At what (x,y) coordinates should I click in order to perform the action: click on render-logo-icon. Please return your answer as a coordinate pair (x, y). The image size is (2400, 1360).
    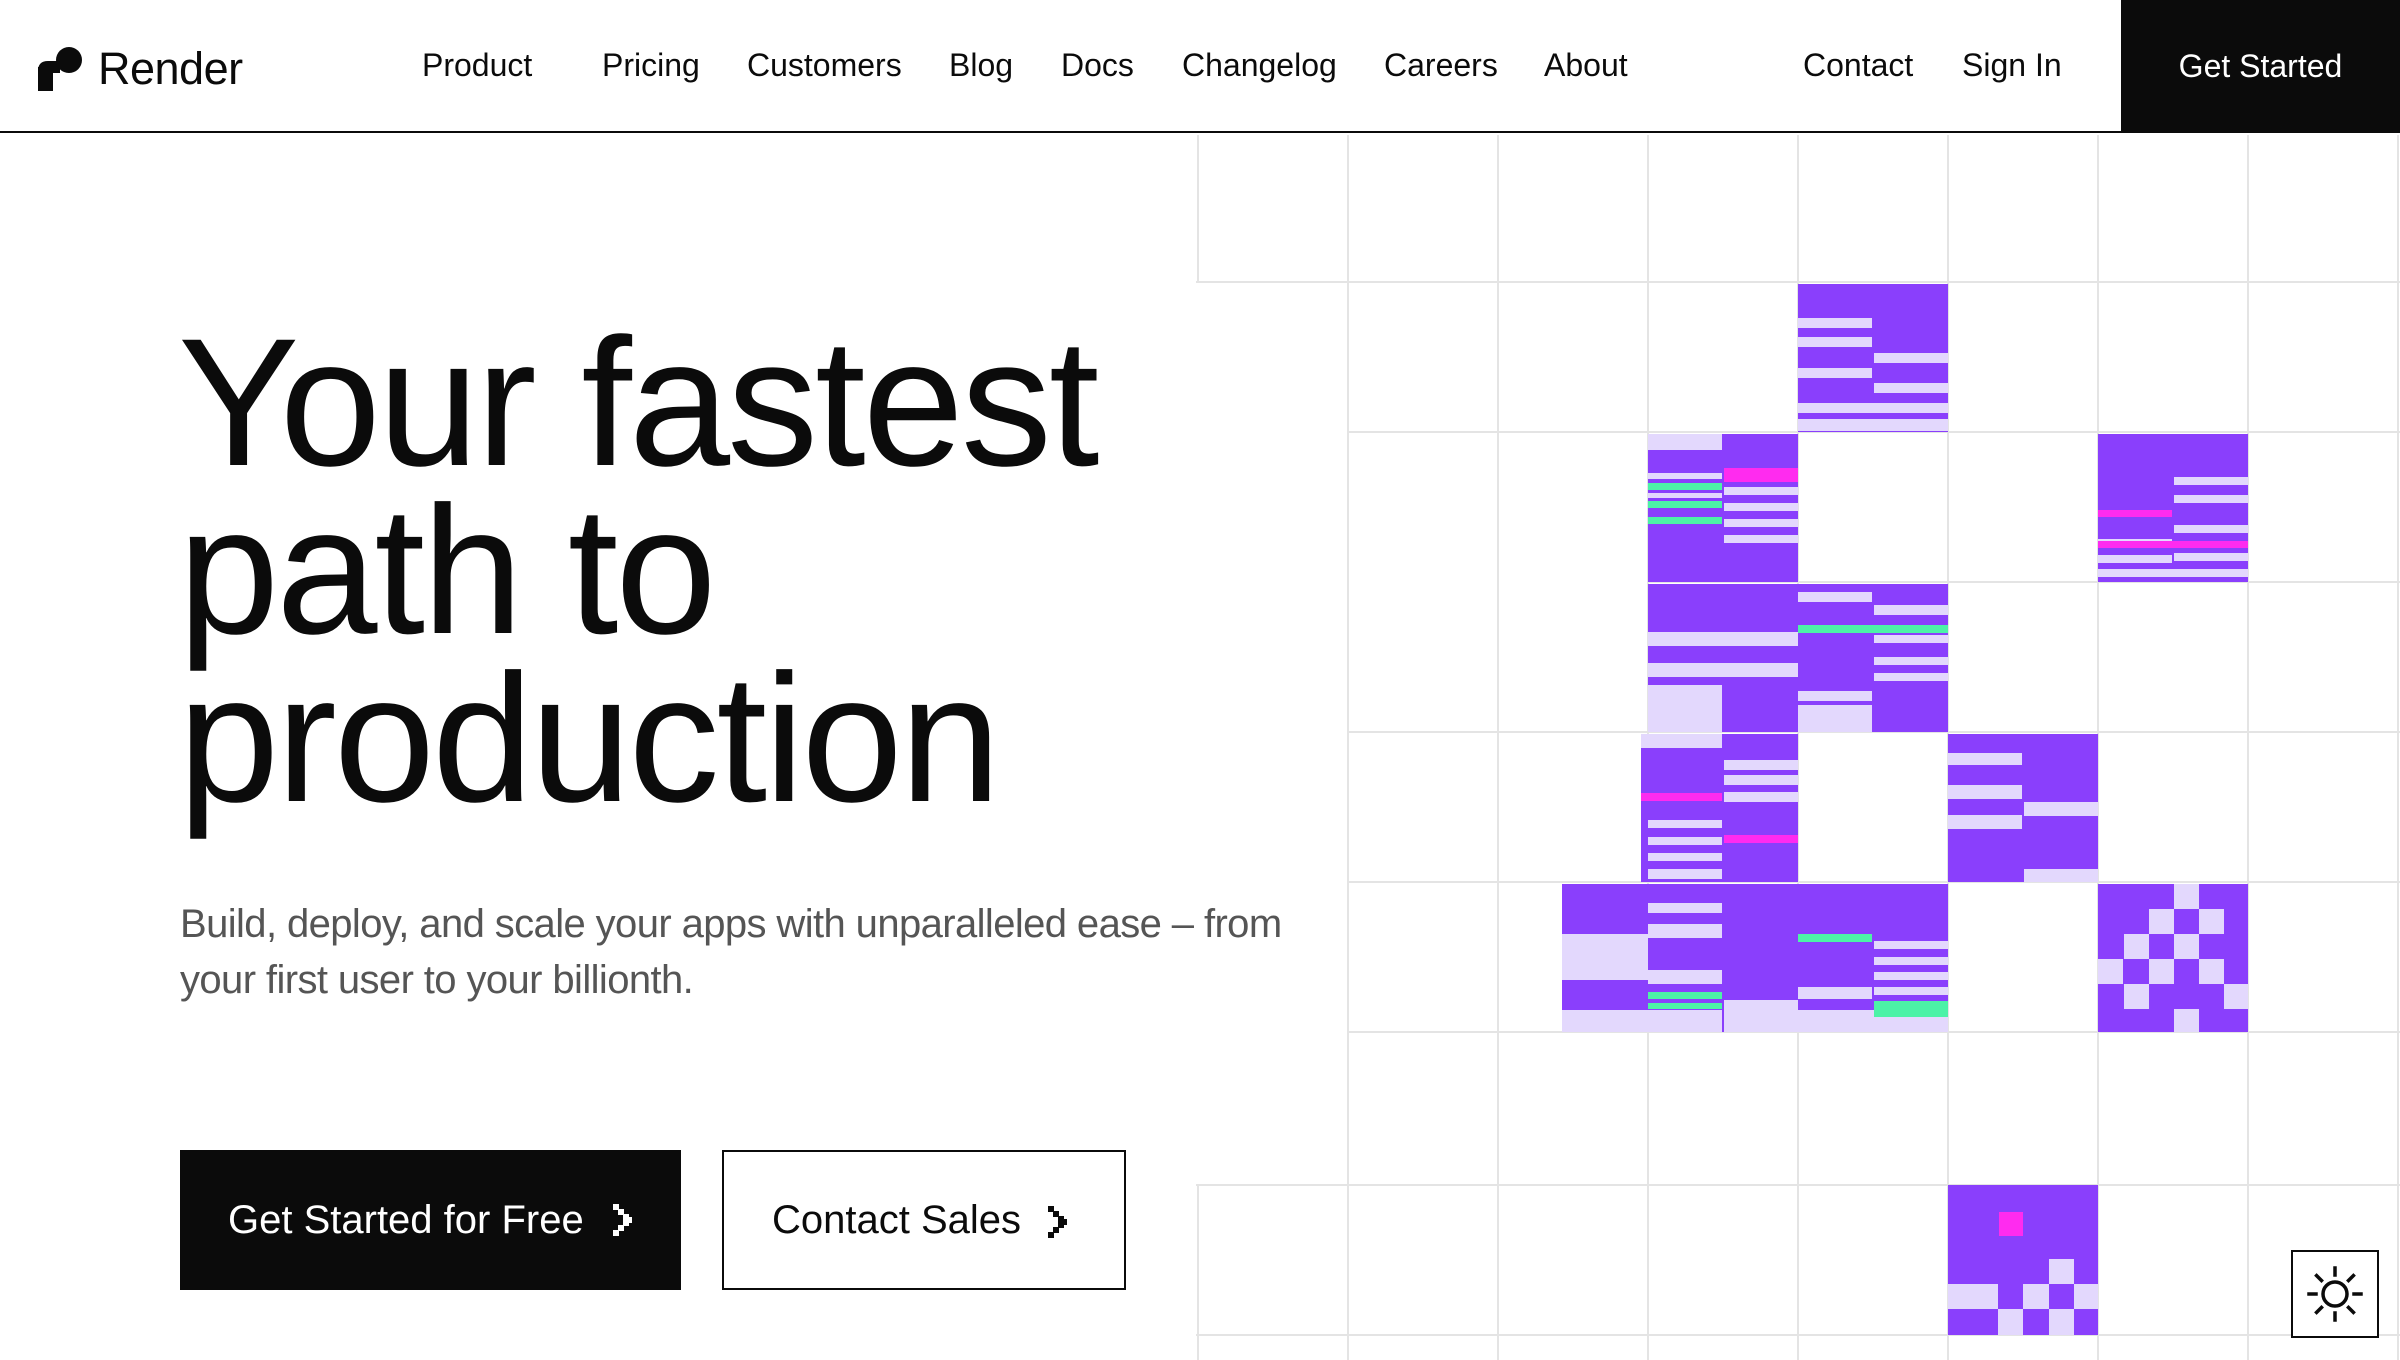
    Looking at the image, I should click on (60, 69).